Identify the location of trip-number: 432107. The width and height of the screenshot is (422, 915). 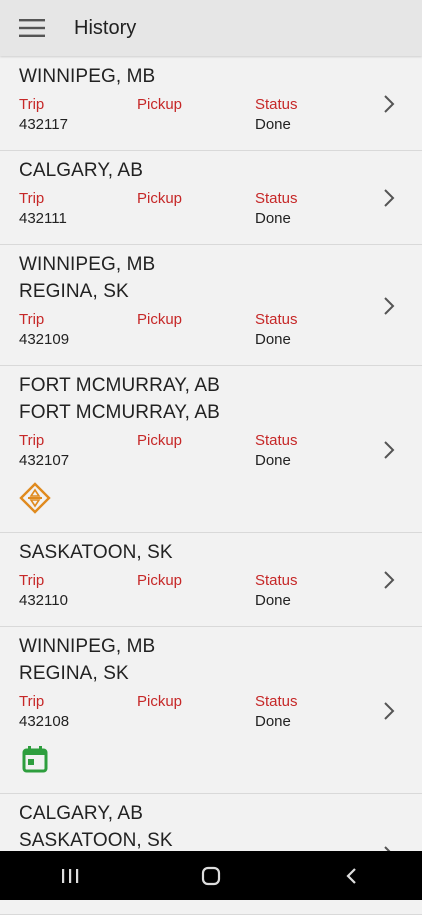
(44, 460).